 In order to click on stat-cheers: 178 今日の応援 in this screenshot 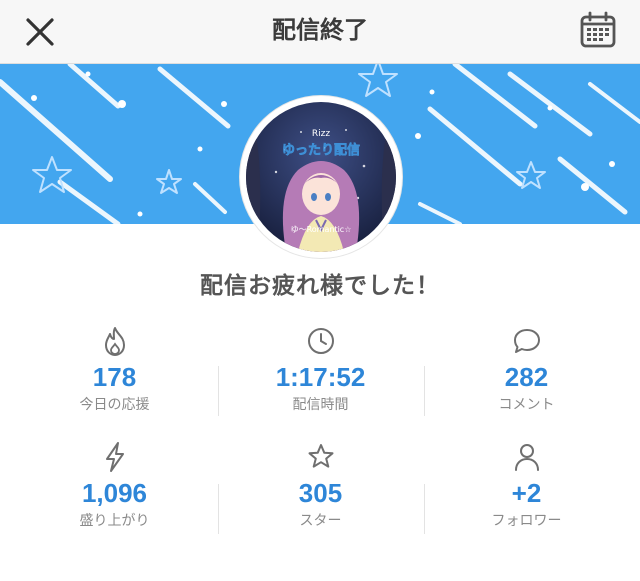, I will do `click(114, 369)`.